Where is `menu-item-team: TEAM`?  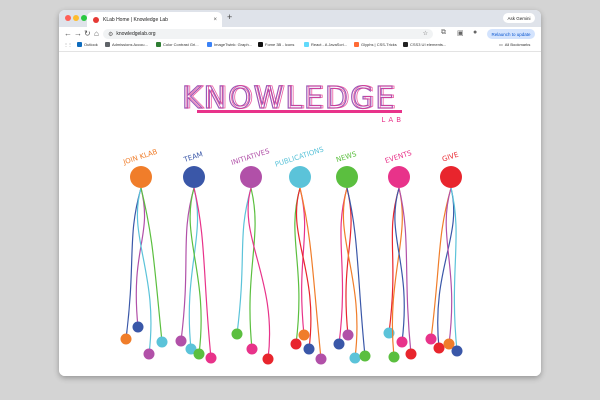 menu-item-team: TEAM is located at coordinates (193, 169).